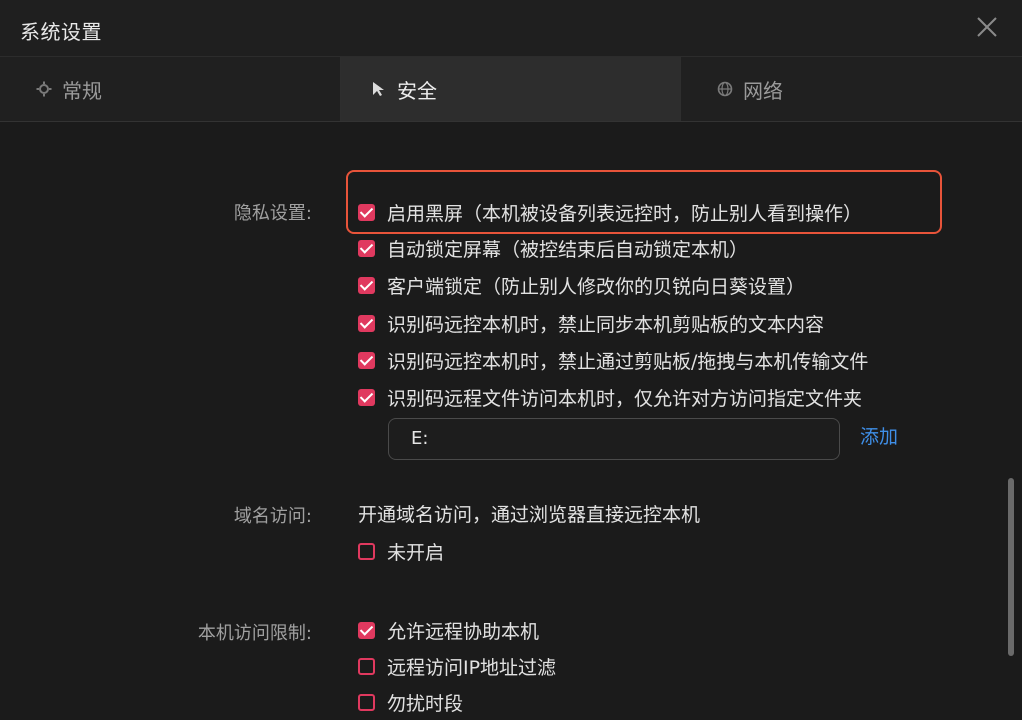 Image resolution: width=1022 pixels, height=720 pixels. Describe the element at coordinates (529, 515) in the screenshot. I see `domain-description: 开通域名访问，通过浏览器直接远控本机` at that location.